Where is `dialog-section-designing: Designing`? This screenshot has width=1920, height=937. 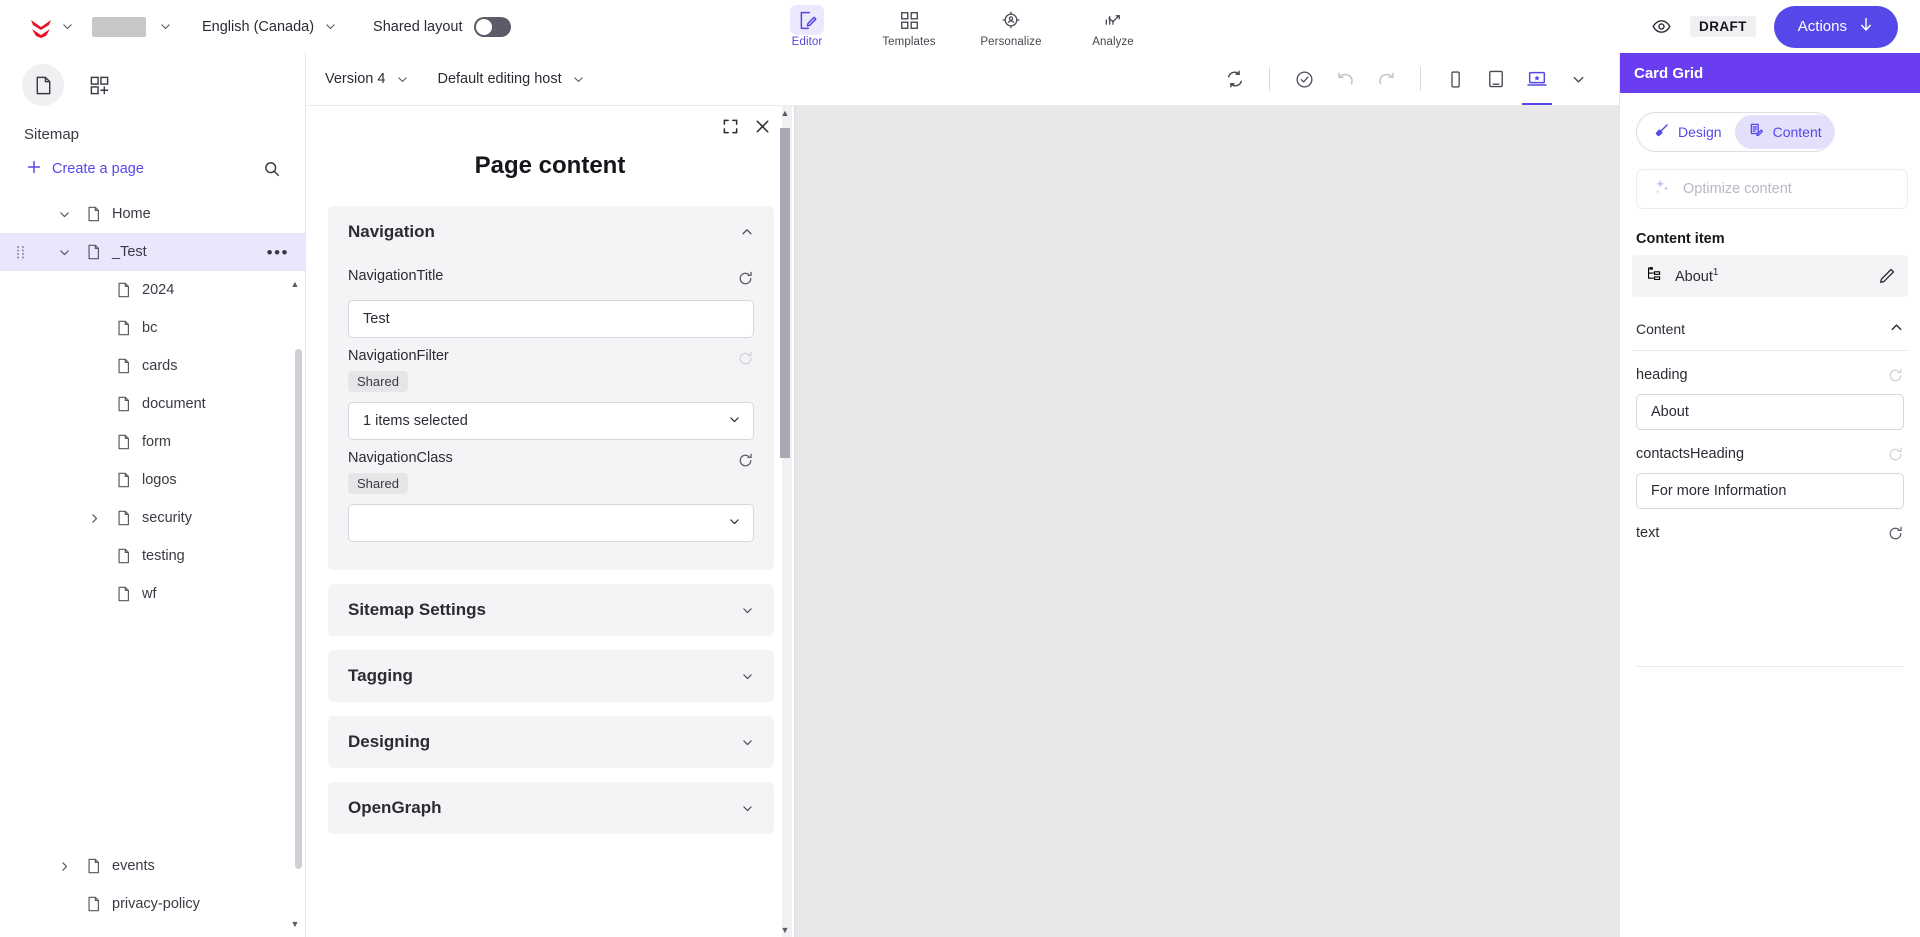 dialog-section-designing: Designing is located at coordinates (551, 742).